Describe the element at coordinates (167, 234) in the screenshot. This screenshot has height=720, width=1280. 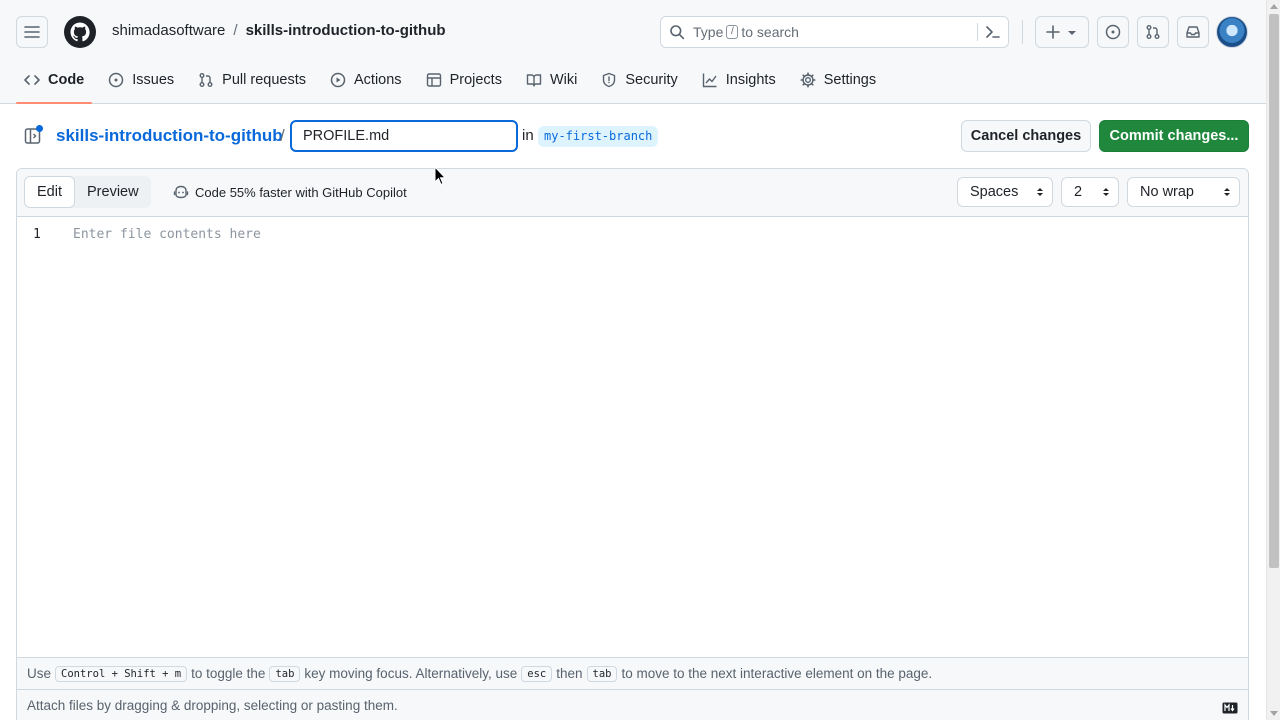
I see `editor-placeholder: Enter file contents here` at that location.